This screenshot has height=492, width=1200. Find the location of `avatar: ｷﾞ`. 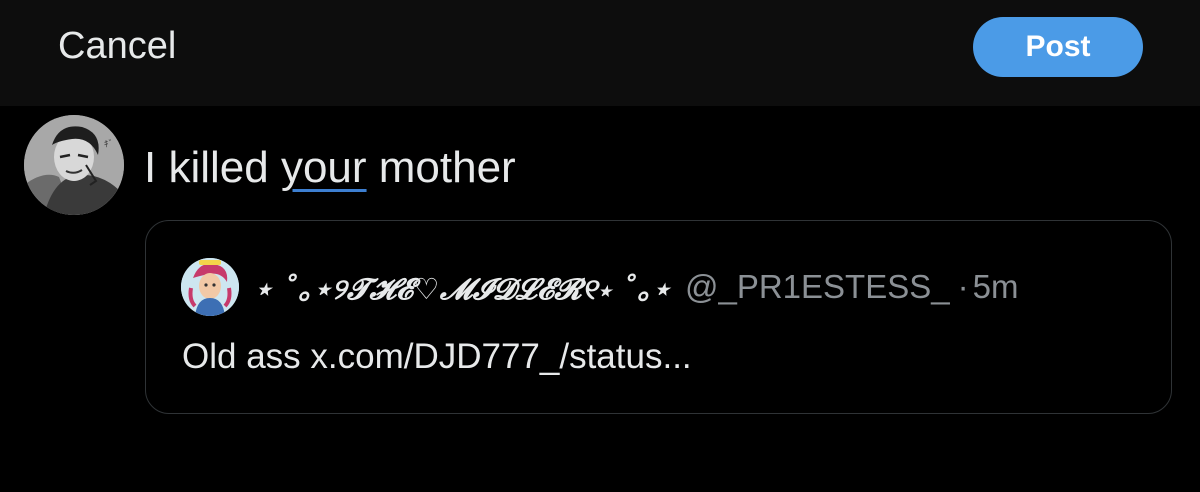

avatar: ｷﾞ is located at coordinates (74, 165).